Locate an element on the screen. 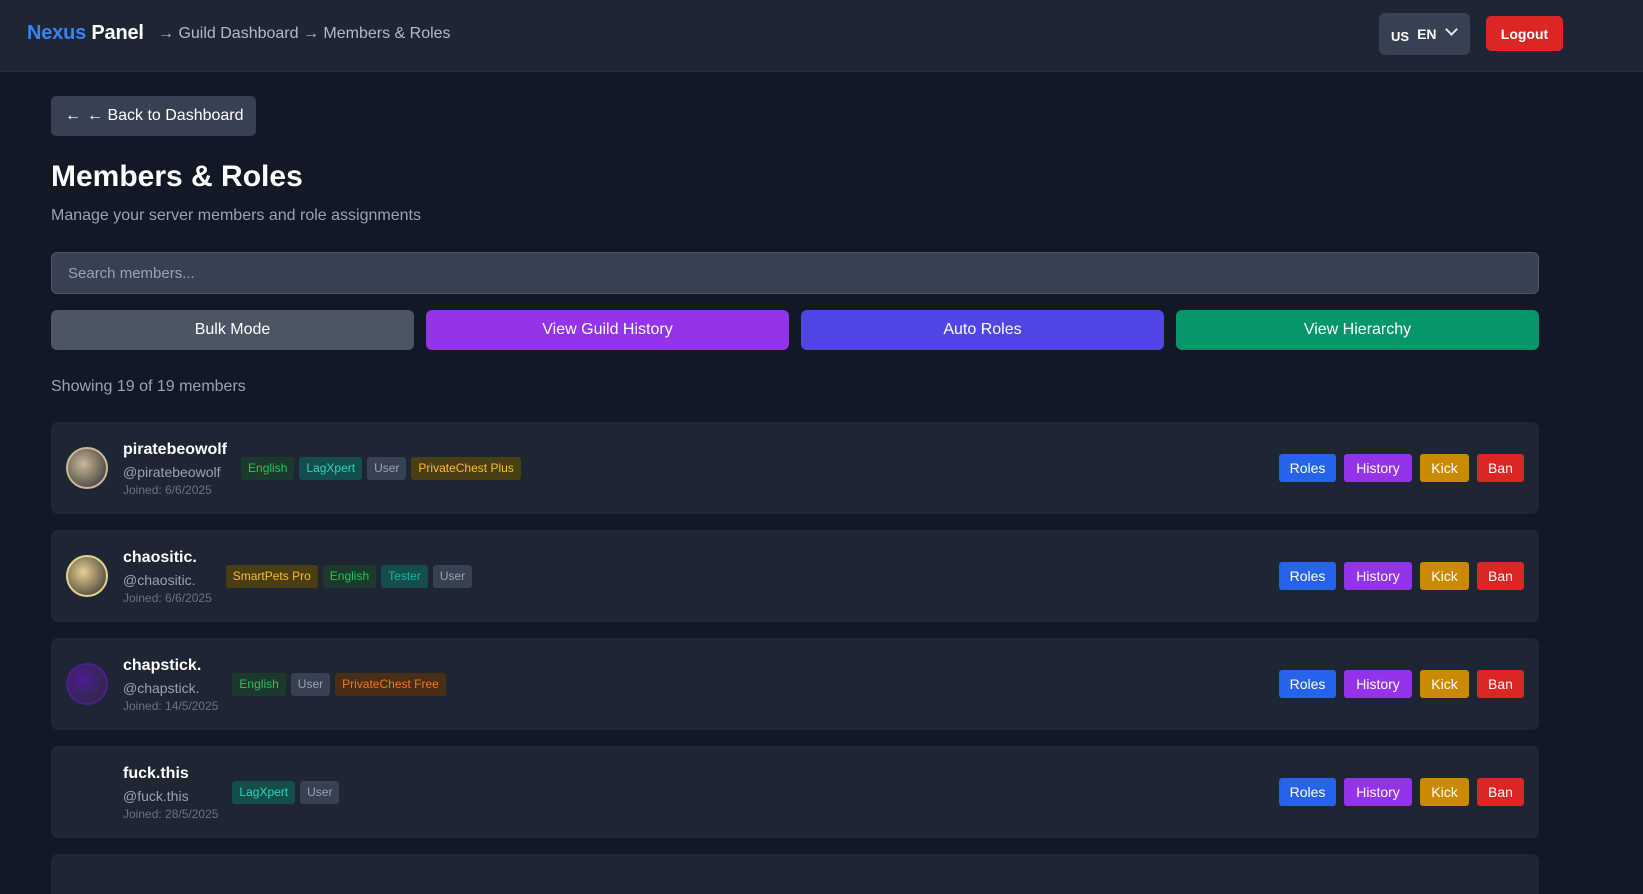 Image resolution: width=1643 pixels, height=894 pixels. search-input is located at coordinates (795, 273).